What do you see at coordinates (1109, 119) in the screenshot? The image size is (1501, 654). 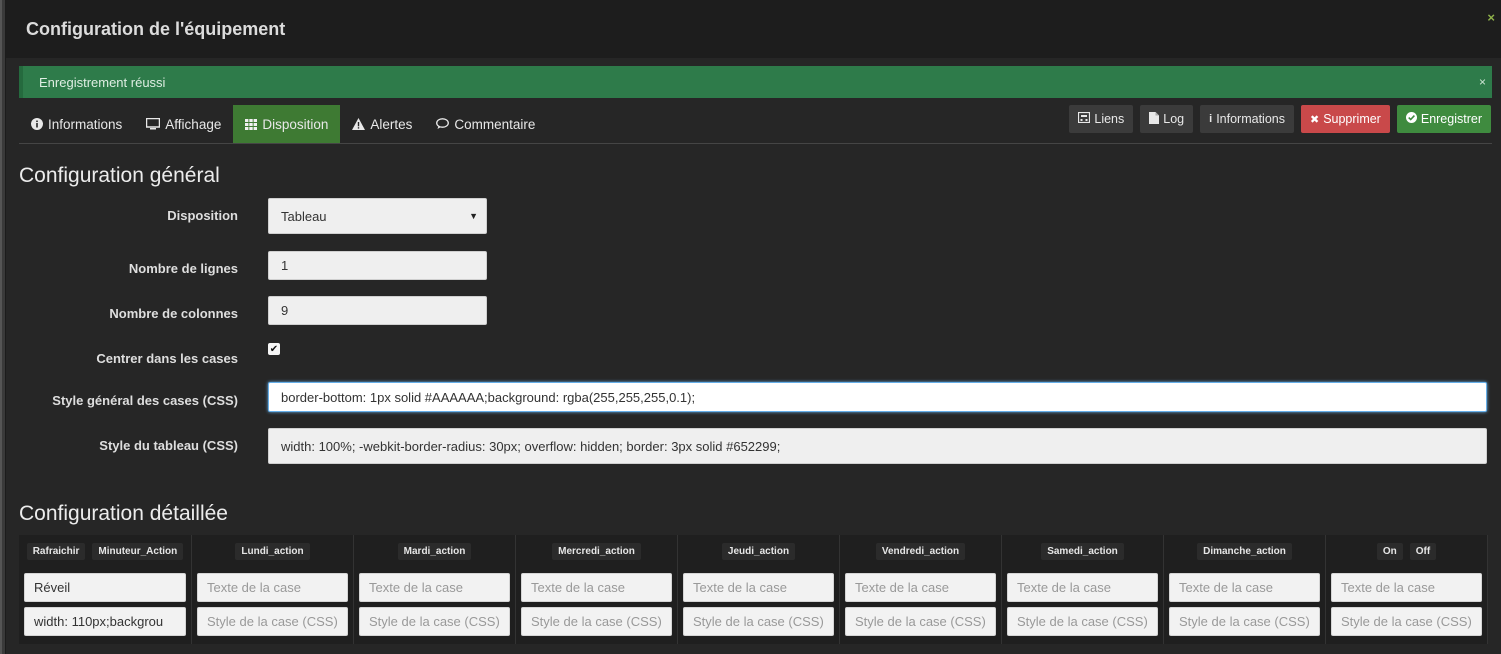 I see `button-label: Liens` at bounding box center [1109, 119].